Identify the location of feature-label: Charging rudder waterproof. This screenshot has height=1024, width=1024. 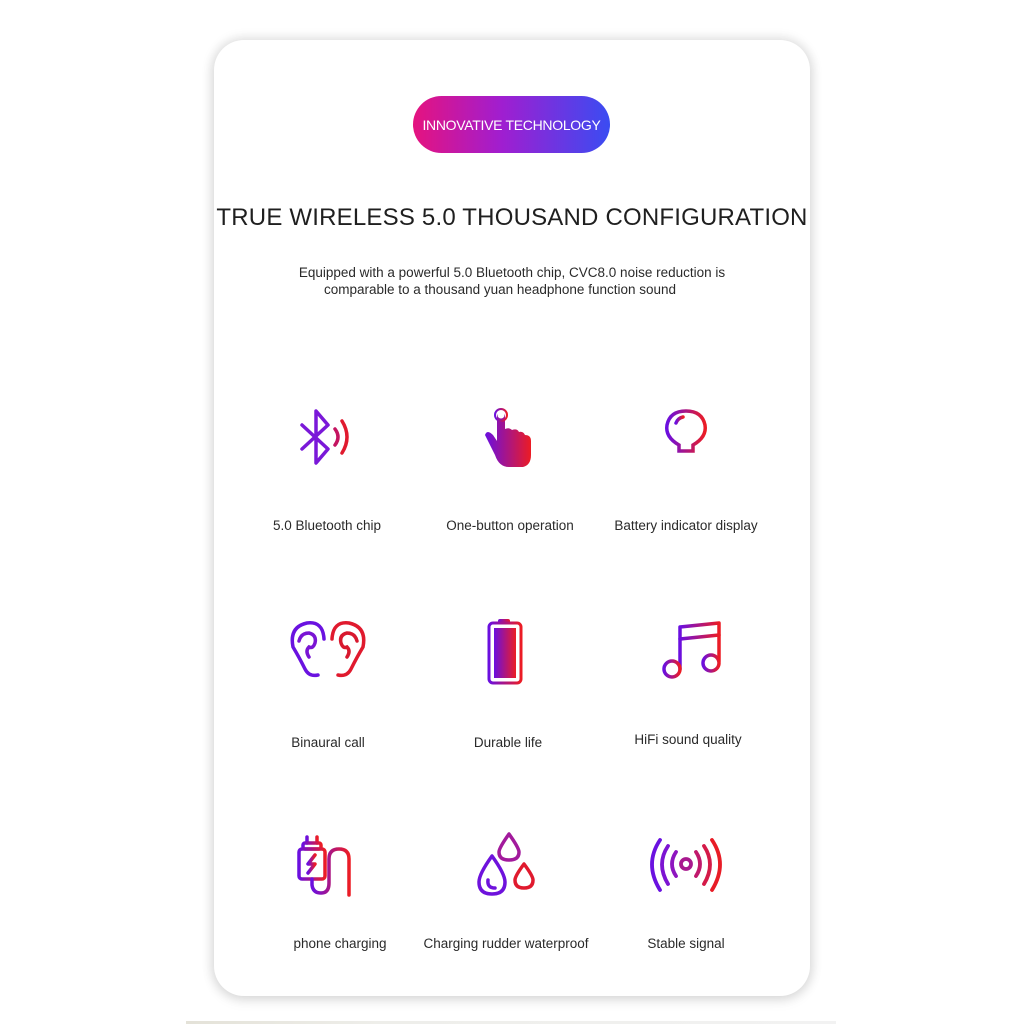
(506, 943).